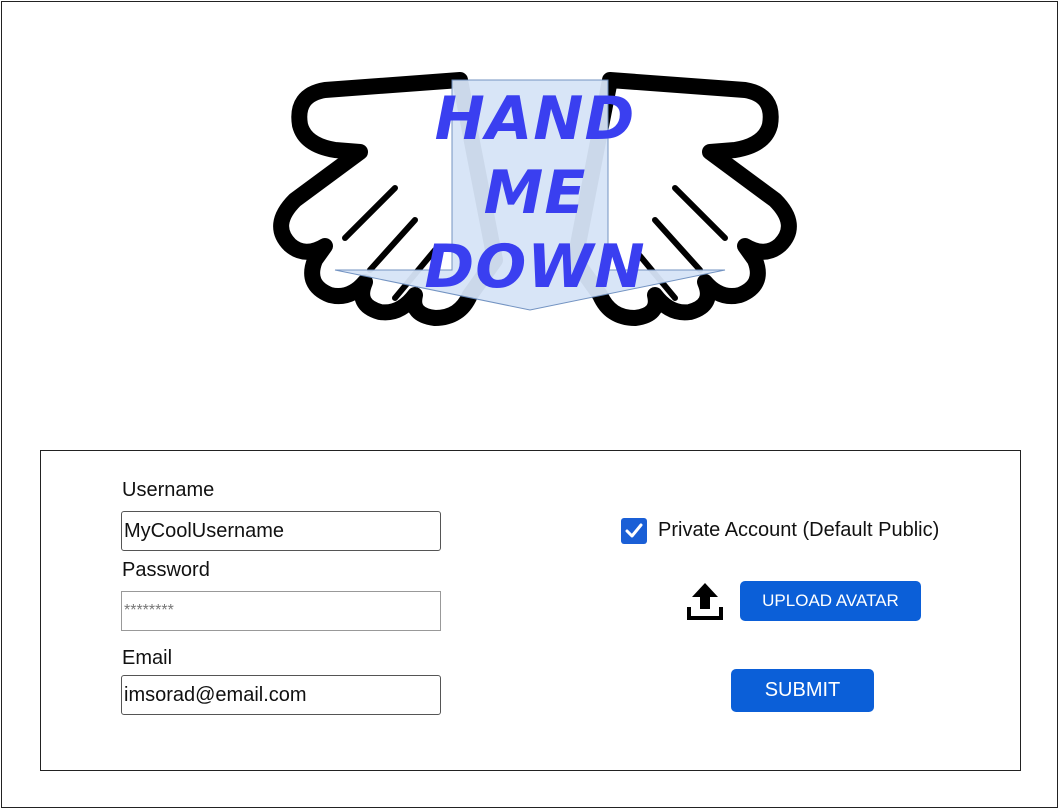  Describe the element at coordinates (802, 690) in the screenshot. I see `submit-button: SUBMIT` at that location.